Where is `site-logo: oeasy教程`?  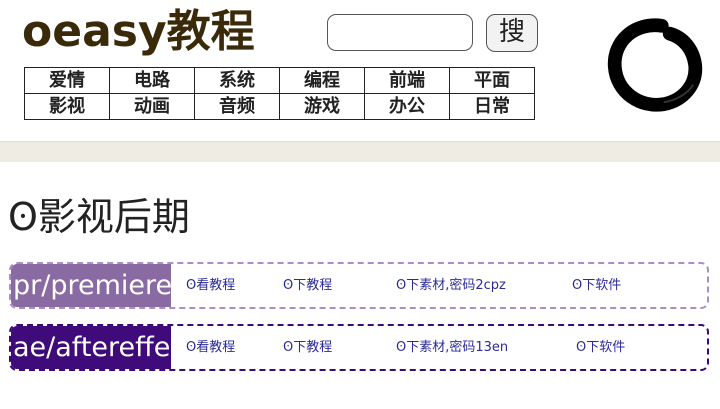 site-logo: oeasy教程 is located at coordinates (138, 32).